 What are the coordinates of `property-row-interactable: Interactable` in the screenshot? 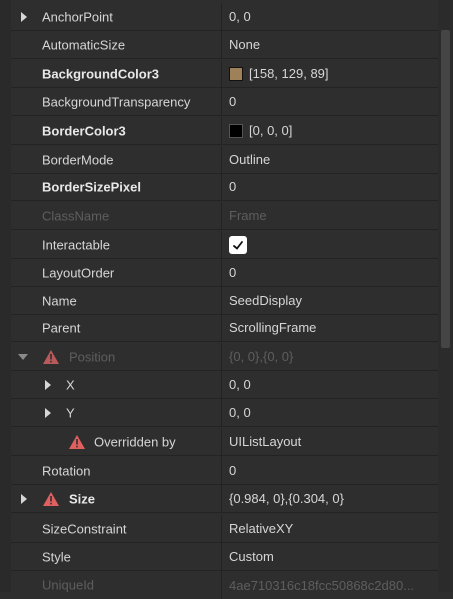 It's located at (224, 245).